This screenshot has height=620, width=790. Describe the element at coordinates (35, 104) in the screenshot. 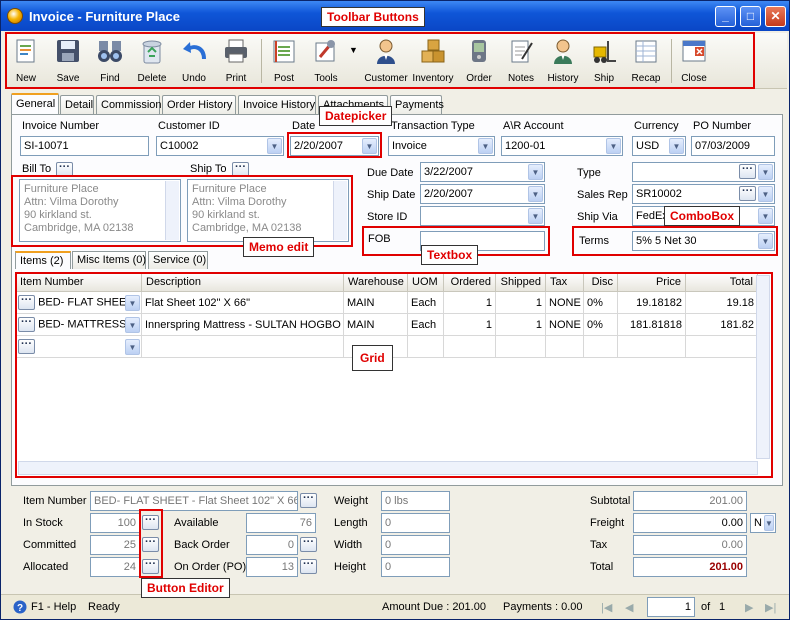

I see `tab-general: General` at that location.